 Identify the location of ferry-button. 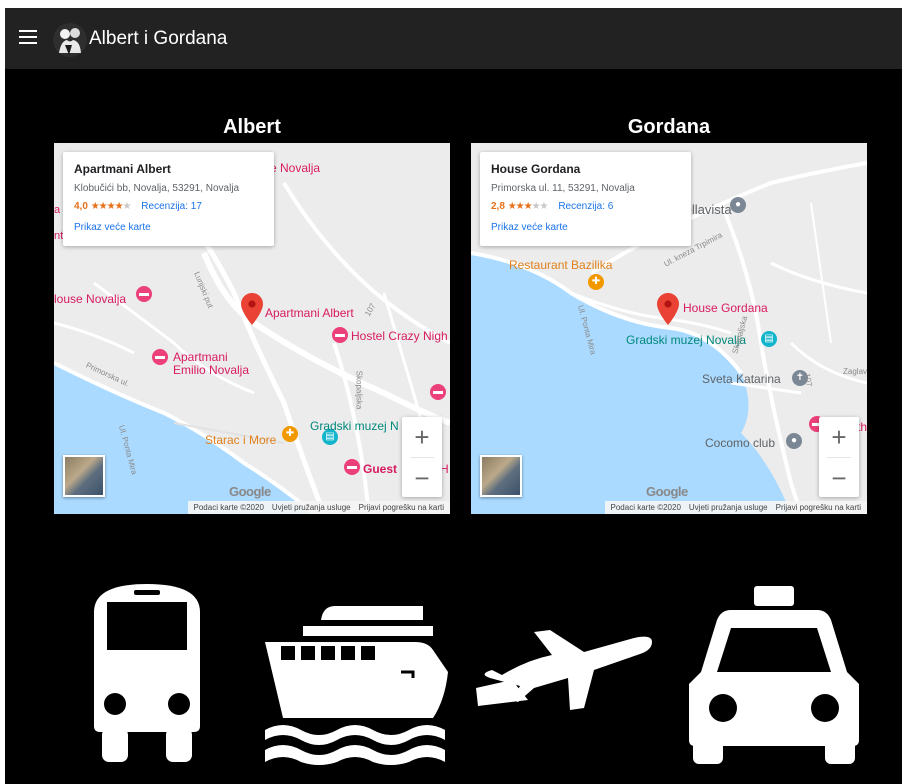
(356, 674).